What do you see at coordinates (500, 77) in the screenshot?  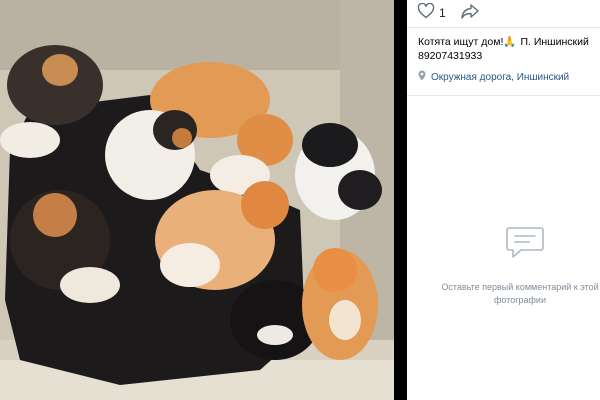 I see `location-text: Окружная дорога, Иншинский` at bounding box center [500, 77].